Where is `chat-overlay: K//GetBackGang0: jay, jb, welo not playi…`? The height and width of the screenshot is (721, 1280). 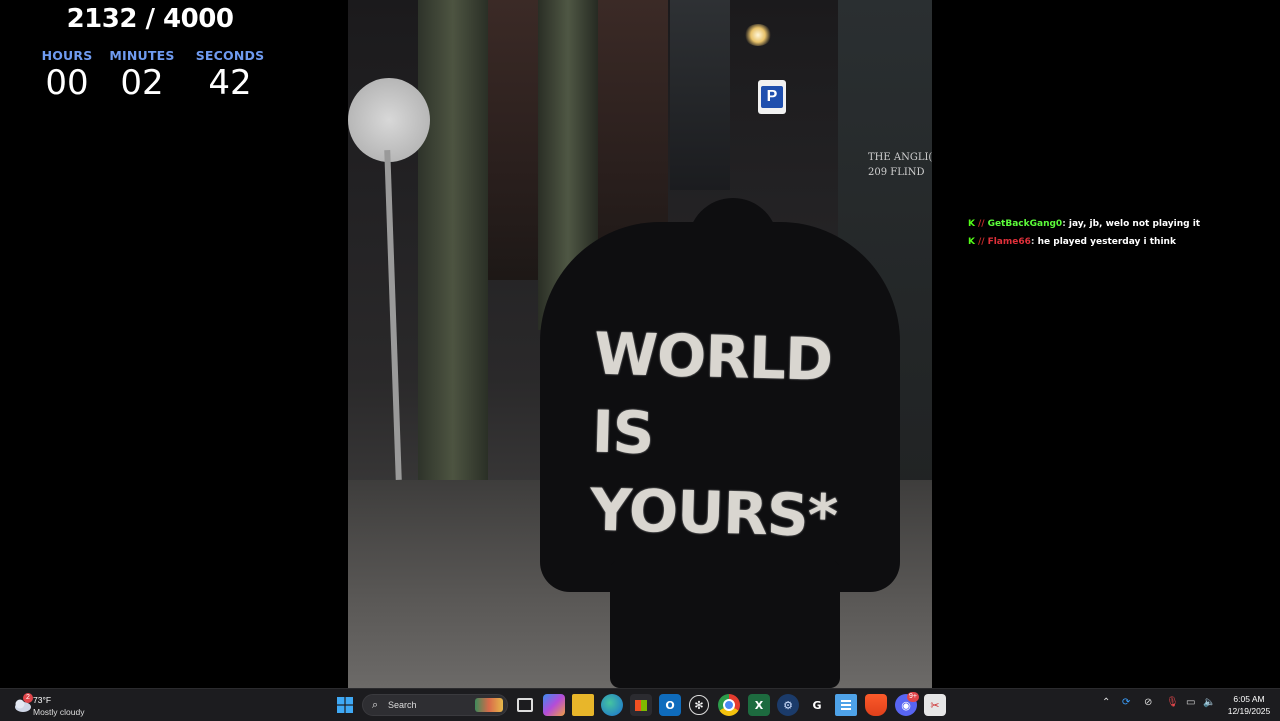 chat-overlay: K//GetBackGang0: jay, jb, welo not playi… is located at coordinates (1118, 233).